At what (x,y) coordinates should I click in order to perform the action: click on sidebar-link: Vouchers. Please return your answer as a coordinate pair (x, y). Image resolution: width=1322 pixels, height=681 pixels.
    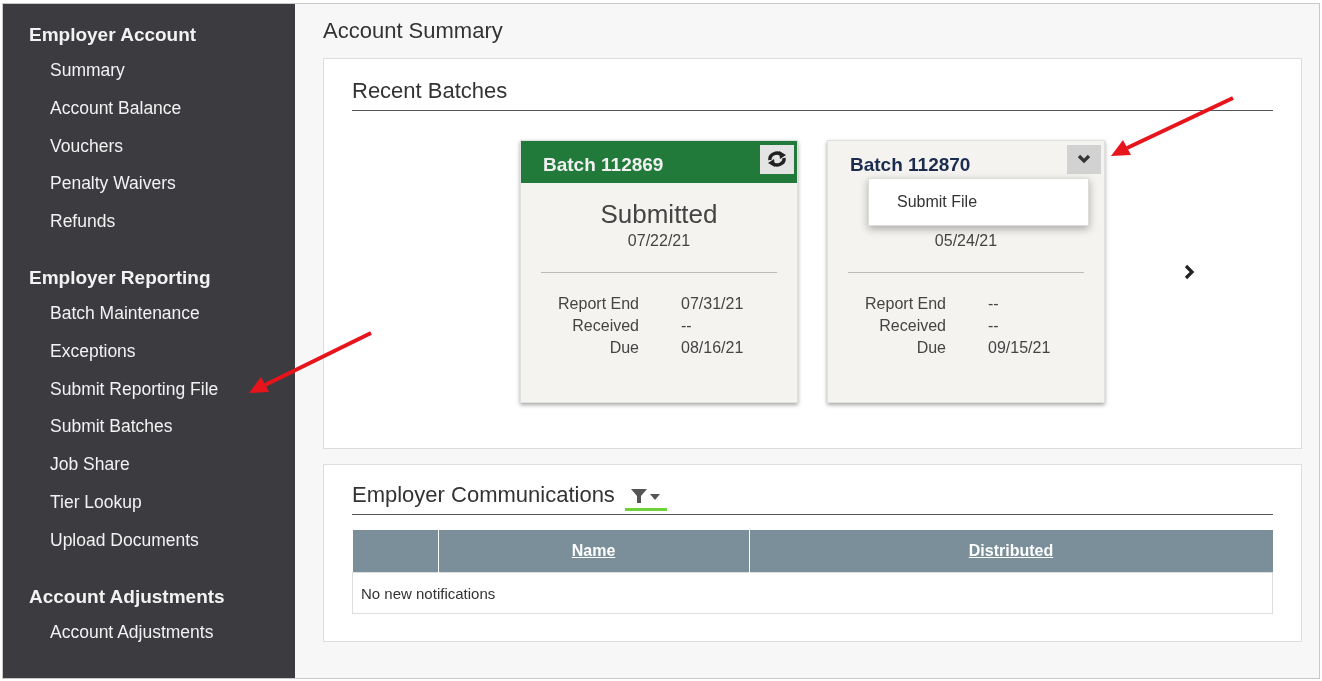
    Looking at the image, I should click on (86, 145).